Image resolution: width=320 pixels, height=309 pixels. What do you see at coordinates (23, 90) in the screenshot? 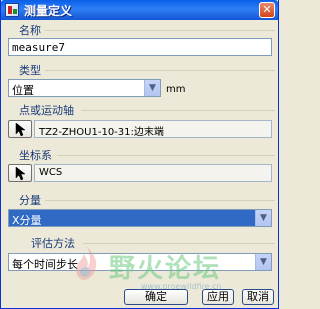
I see `type-select-value: 位置` at bounding box center [23, 90].